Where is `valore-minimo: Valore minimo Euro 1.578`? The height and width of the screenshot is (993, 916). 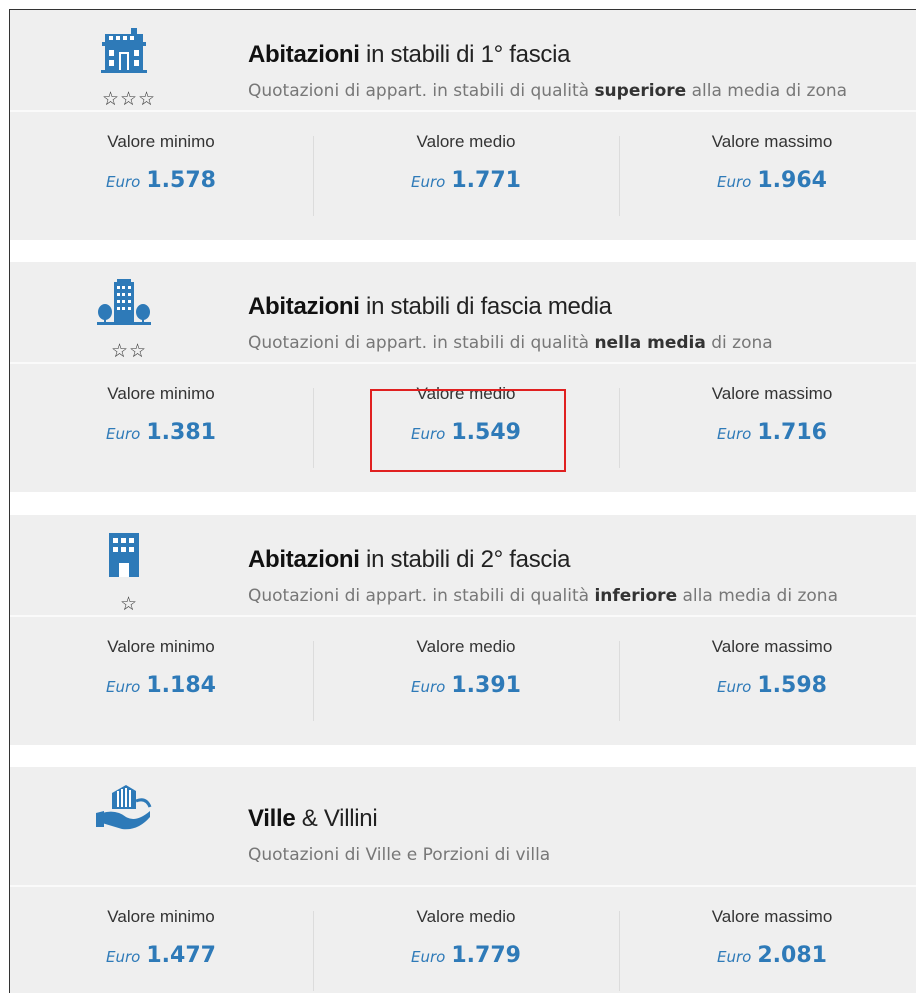
valore-minimo: Valore minimo Euro 1.578 is located at coordinates (161, 172).